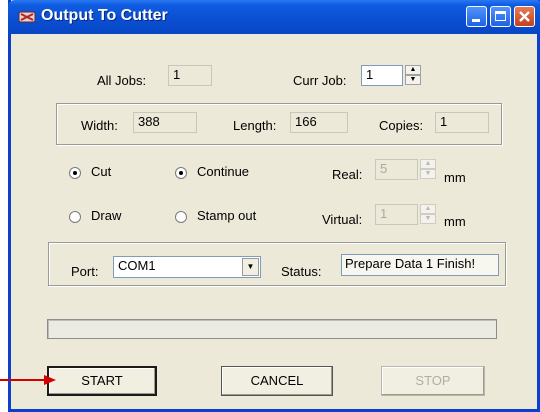 This screenshot has width=540, height=412. I want to click on curr-job-field: 1, so click(382, 75).